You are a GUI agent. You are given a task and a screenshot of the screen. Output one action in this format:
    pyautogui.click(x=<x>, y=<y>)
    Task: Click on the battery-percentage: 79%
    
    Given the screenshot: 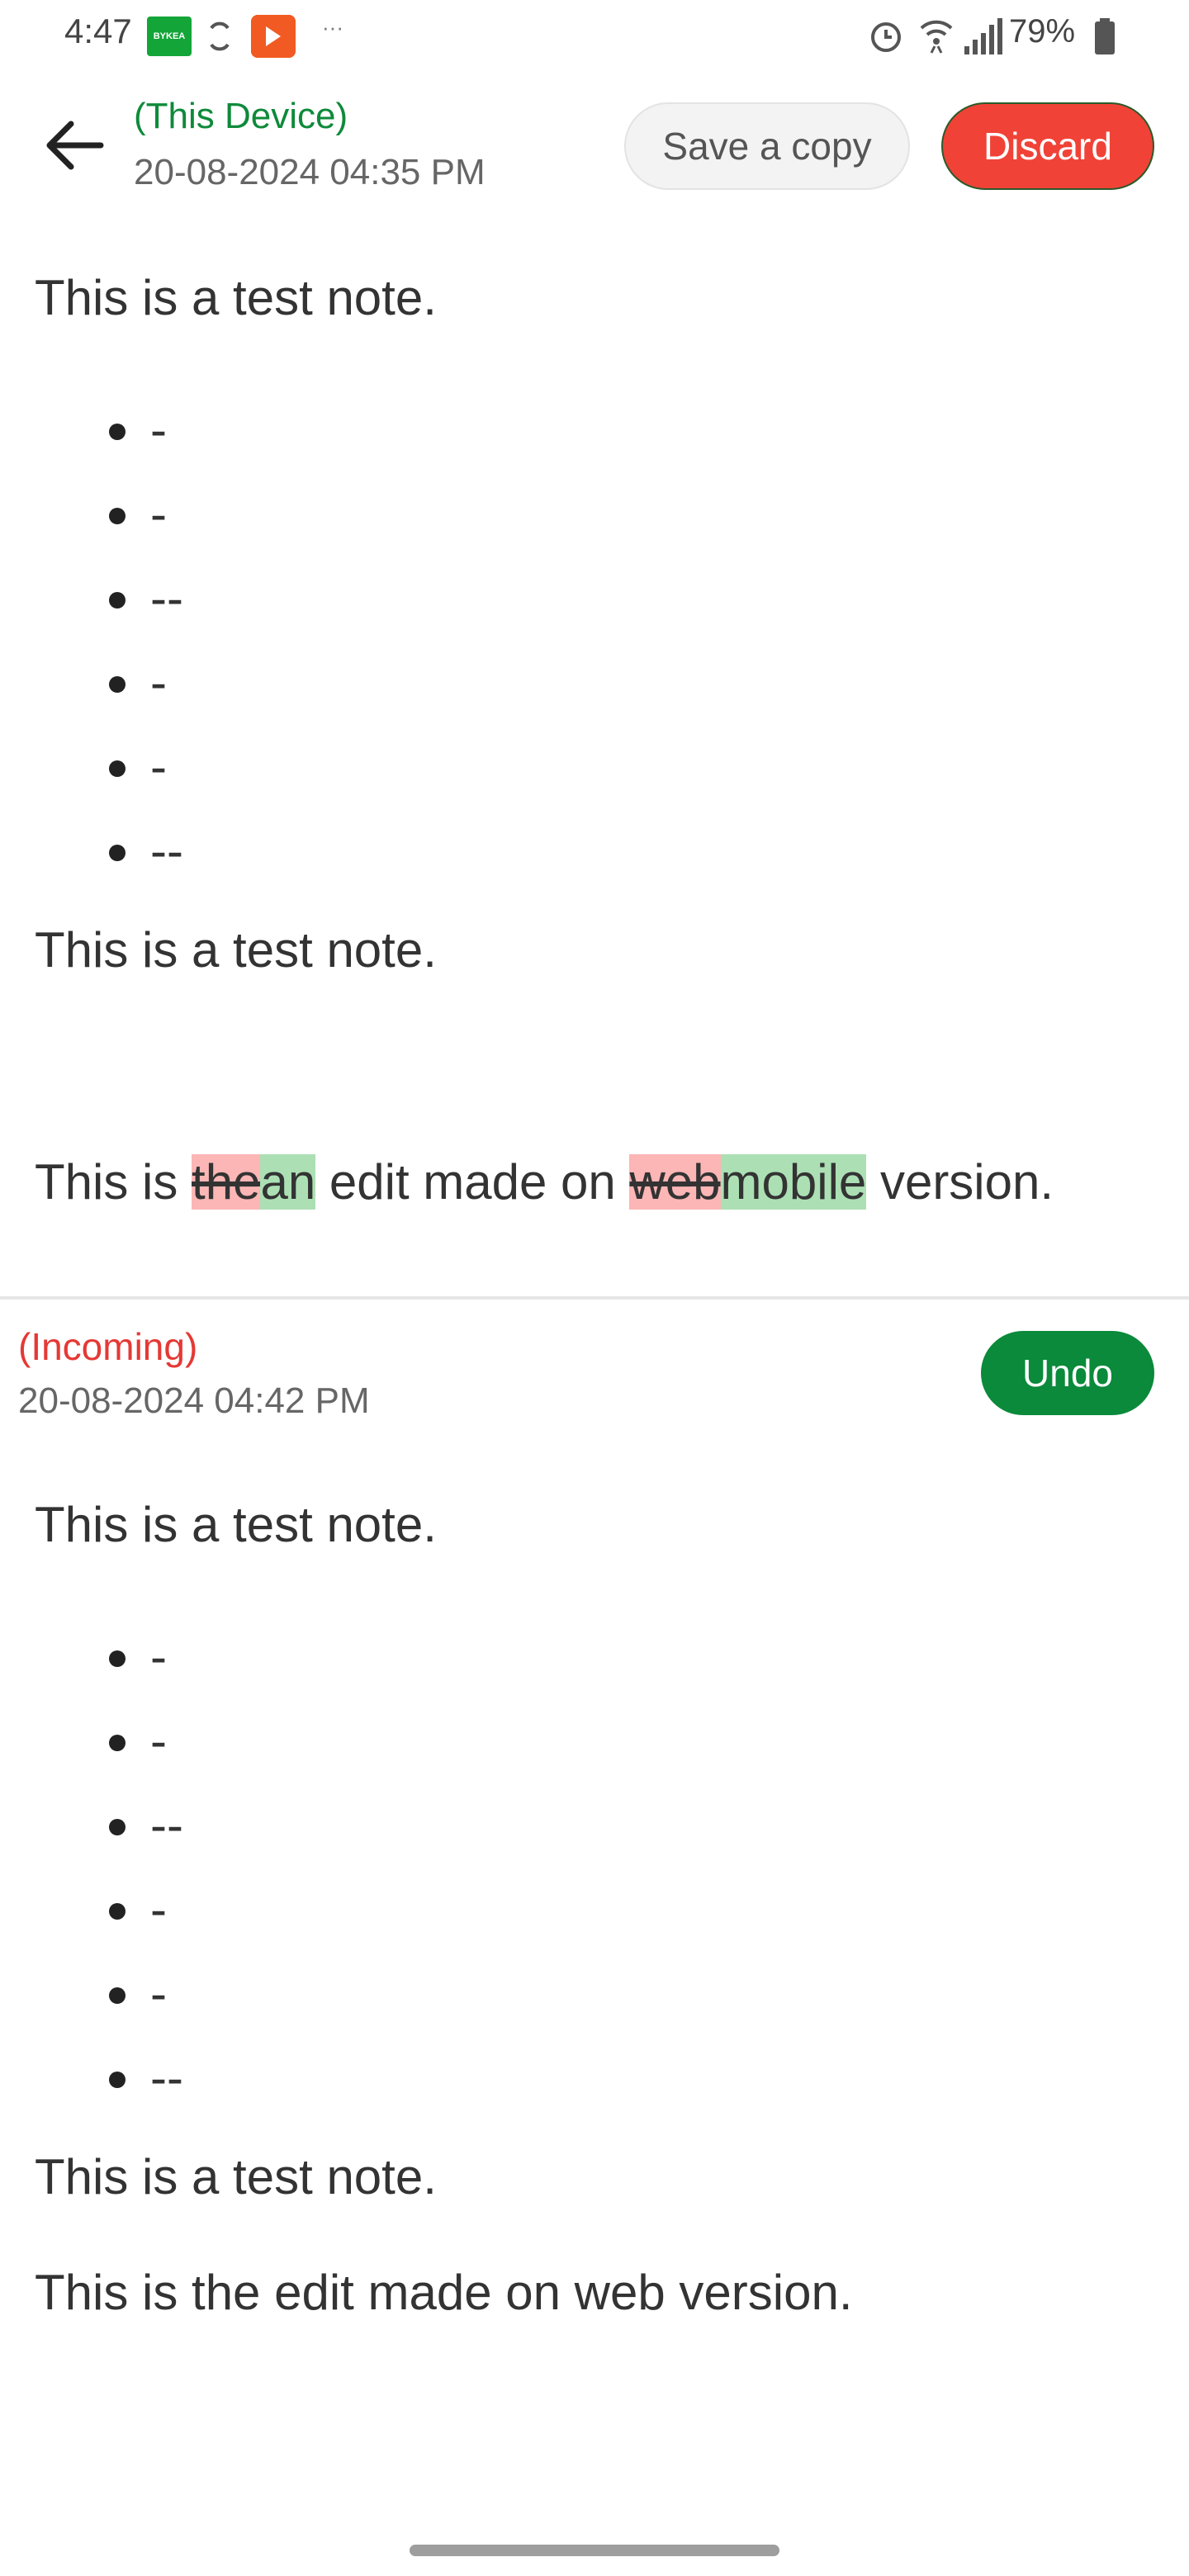 What is the action you would take?
    pyautogui.click(x=1042, y=31)
    